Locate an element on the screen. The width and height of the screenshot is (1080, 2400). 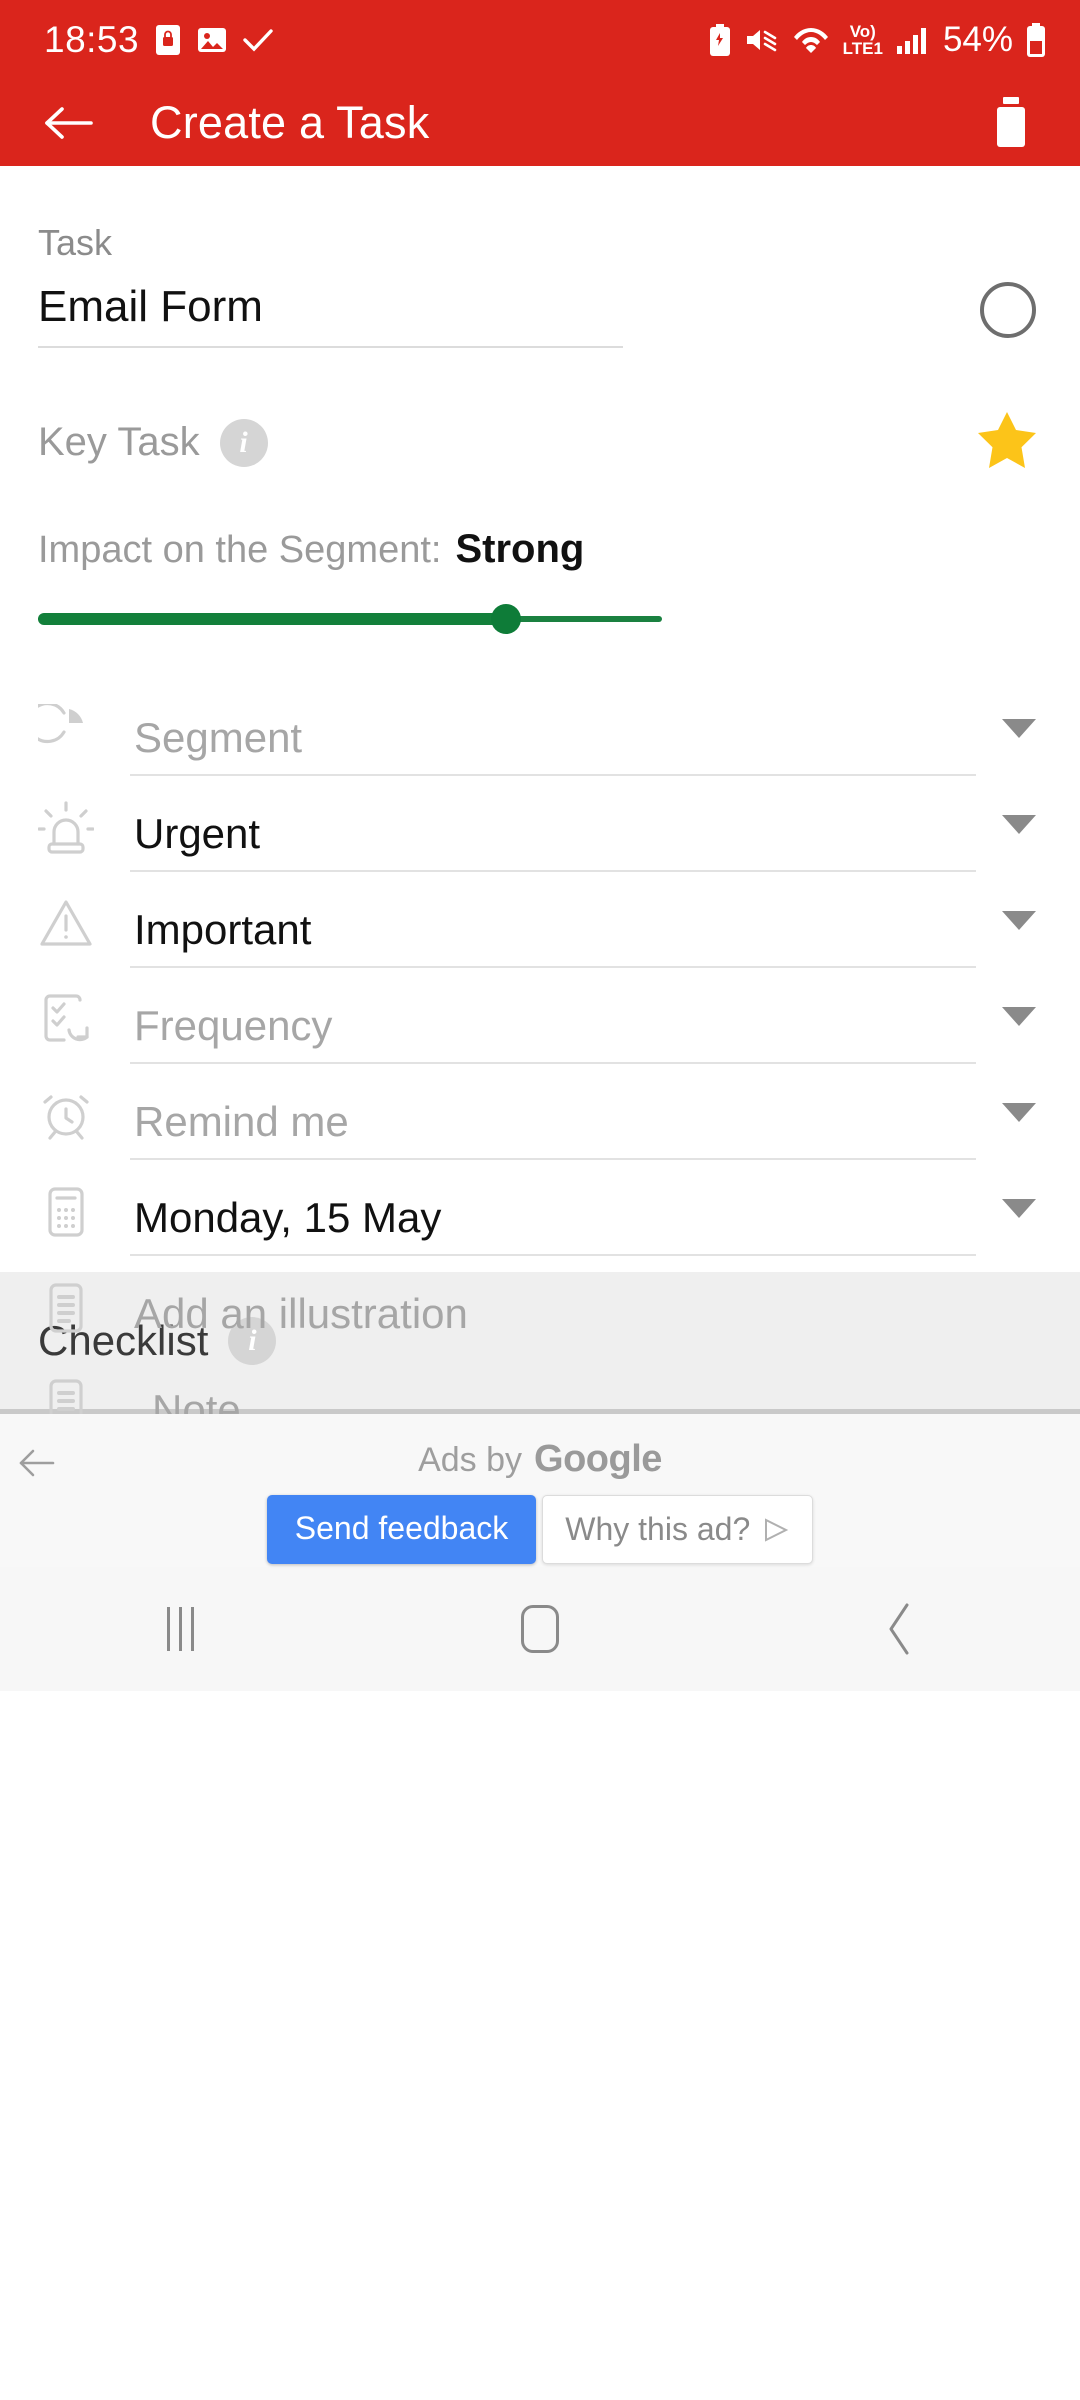
send-feedback-button: Send feedback is located at coordinates (401, 1529).